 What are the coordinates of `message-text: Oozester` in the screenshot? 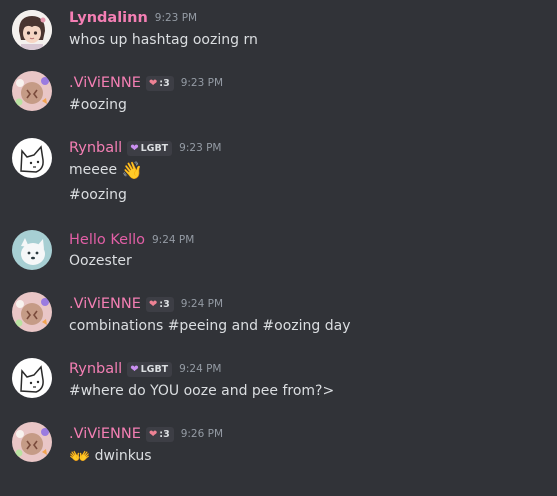 It's located at (100, 261).